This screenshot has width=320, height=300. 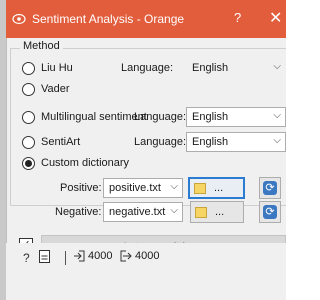 I want to click on method-option-multilingual: Multilingual sentiment, so click(x=84, y=117).